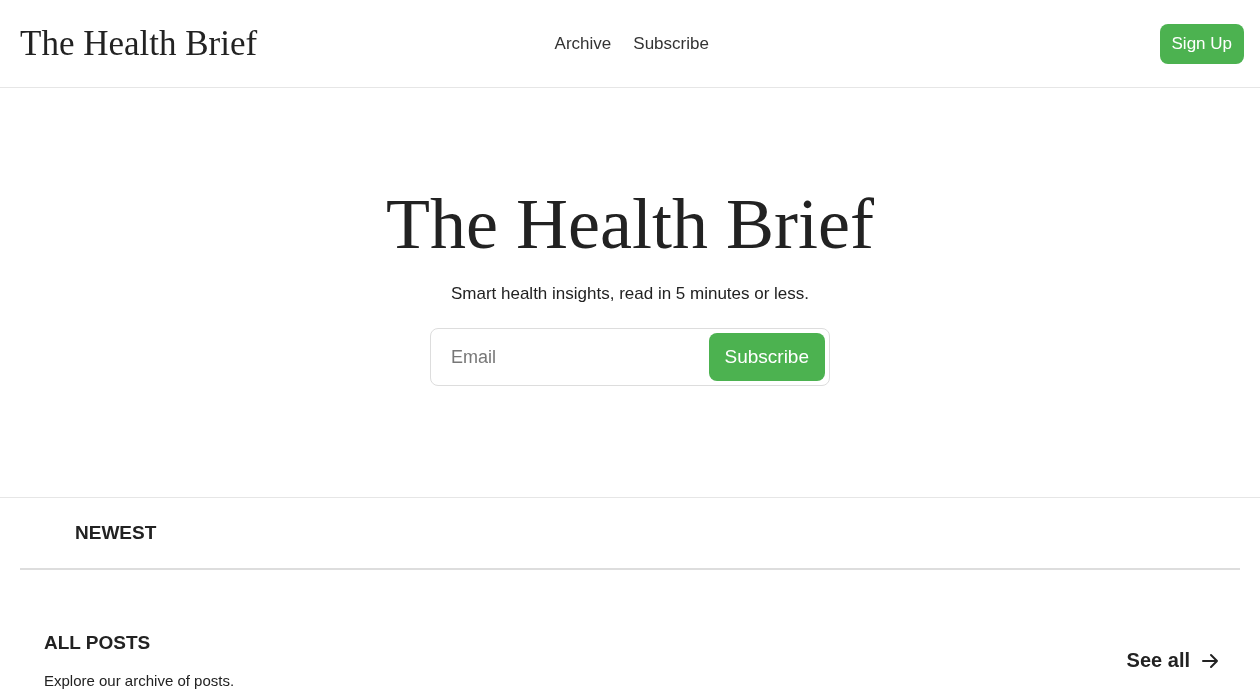 This screenshot has width=1260, height=700. Describe the element at coordinates (630, 294) in the screenshot. I see `tagline: Smart health insights, read in 5 minutes or less.` at that location.